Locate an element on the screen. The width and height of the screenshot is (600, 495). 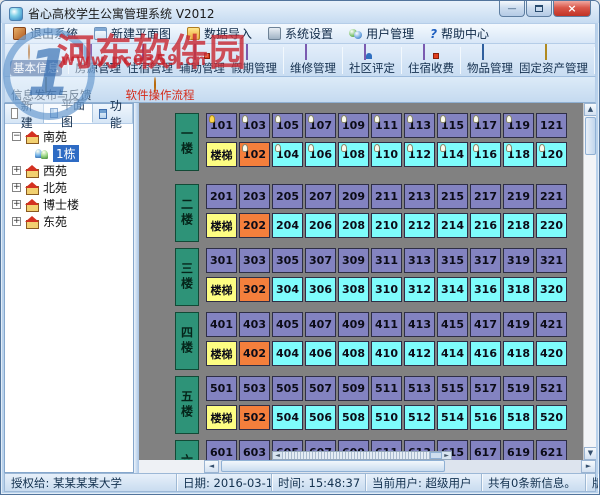
horizontal-scroll-track is located at coordinates (400, 466).